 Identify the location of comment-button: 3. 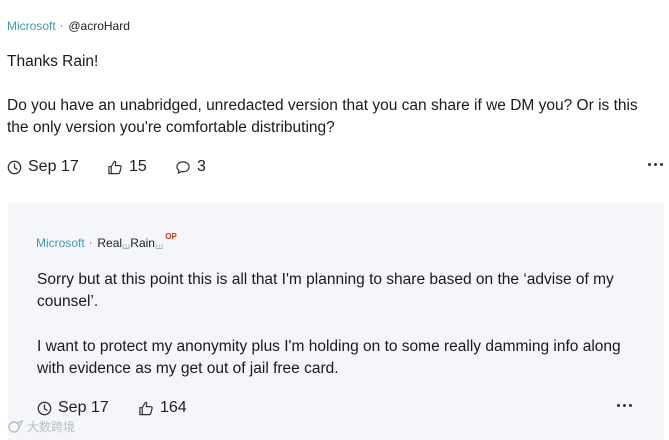
(190, 167).